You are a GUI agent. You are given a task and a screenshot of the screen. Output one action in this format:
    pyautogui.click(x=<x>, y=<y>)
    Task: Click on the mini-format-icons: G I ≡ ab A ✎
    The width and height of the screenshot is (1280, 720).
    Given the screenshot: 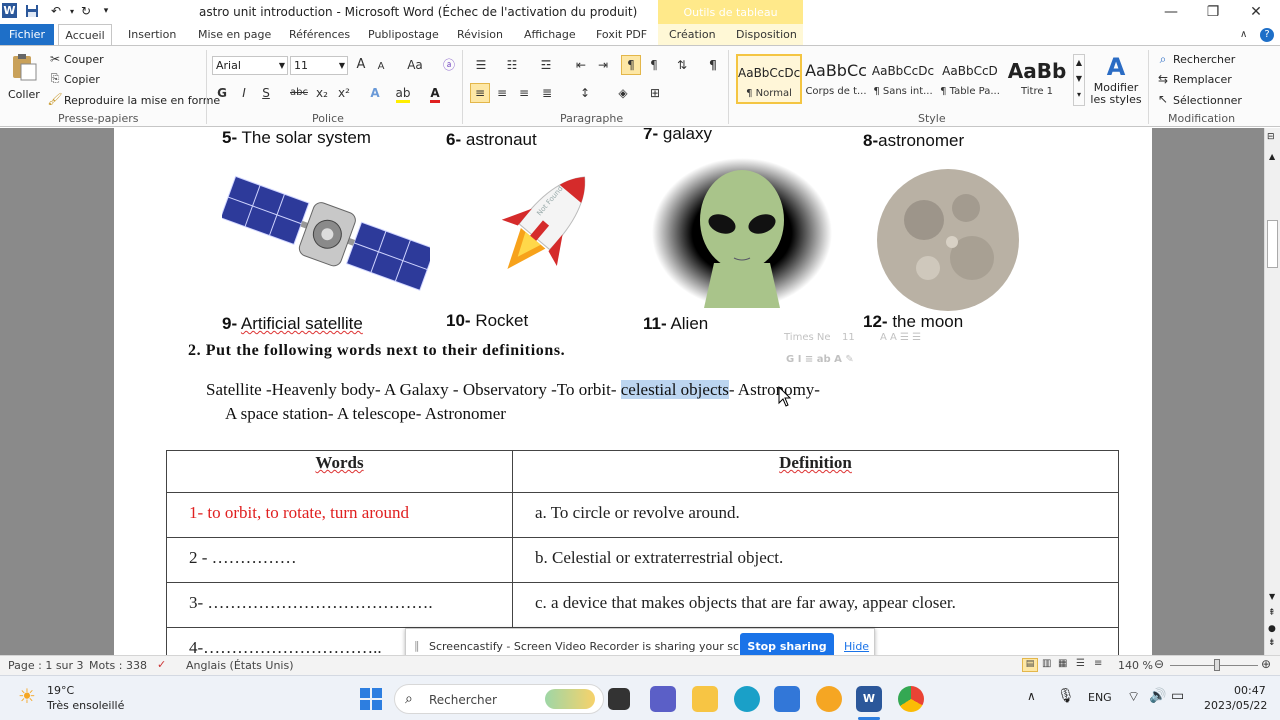 What is the action you would take?
    pyautogui.click(x=820, y=359)
    